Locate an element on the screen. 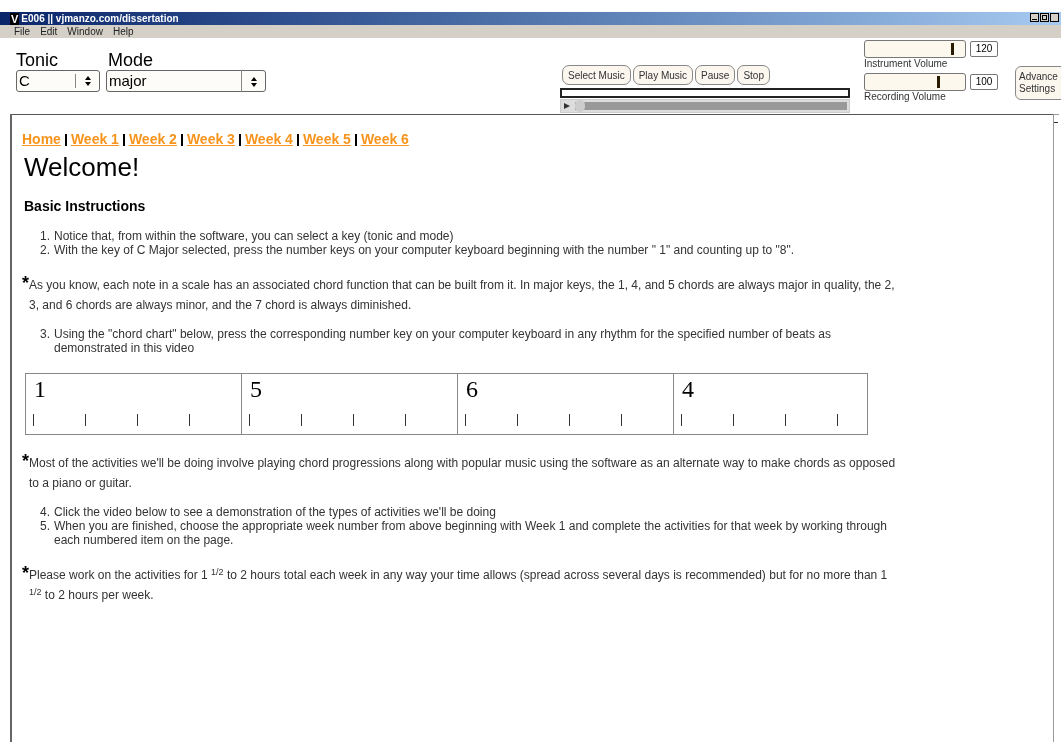 Image resolution: width=1061 pixels, height=742 pixels. player-button: Play Music is located at coordinates (663, 75).